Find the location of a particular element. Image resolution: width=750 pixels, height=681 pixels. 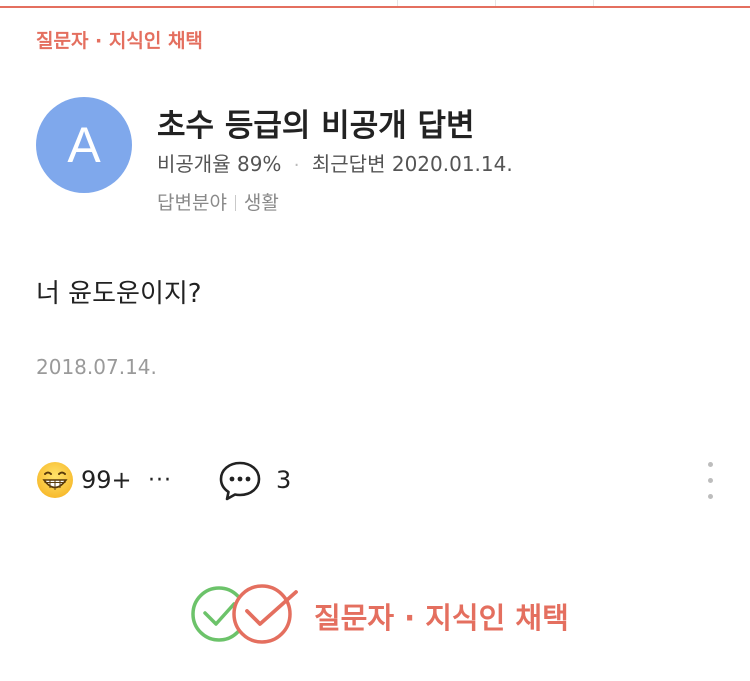

speech-bubble-icon is located at coordinates (240, 481).